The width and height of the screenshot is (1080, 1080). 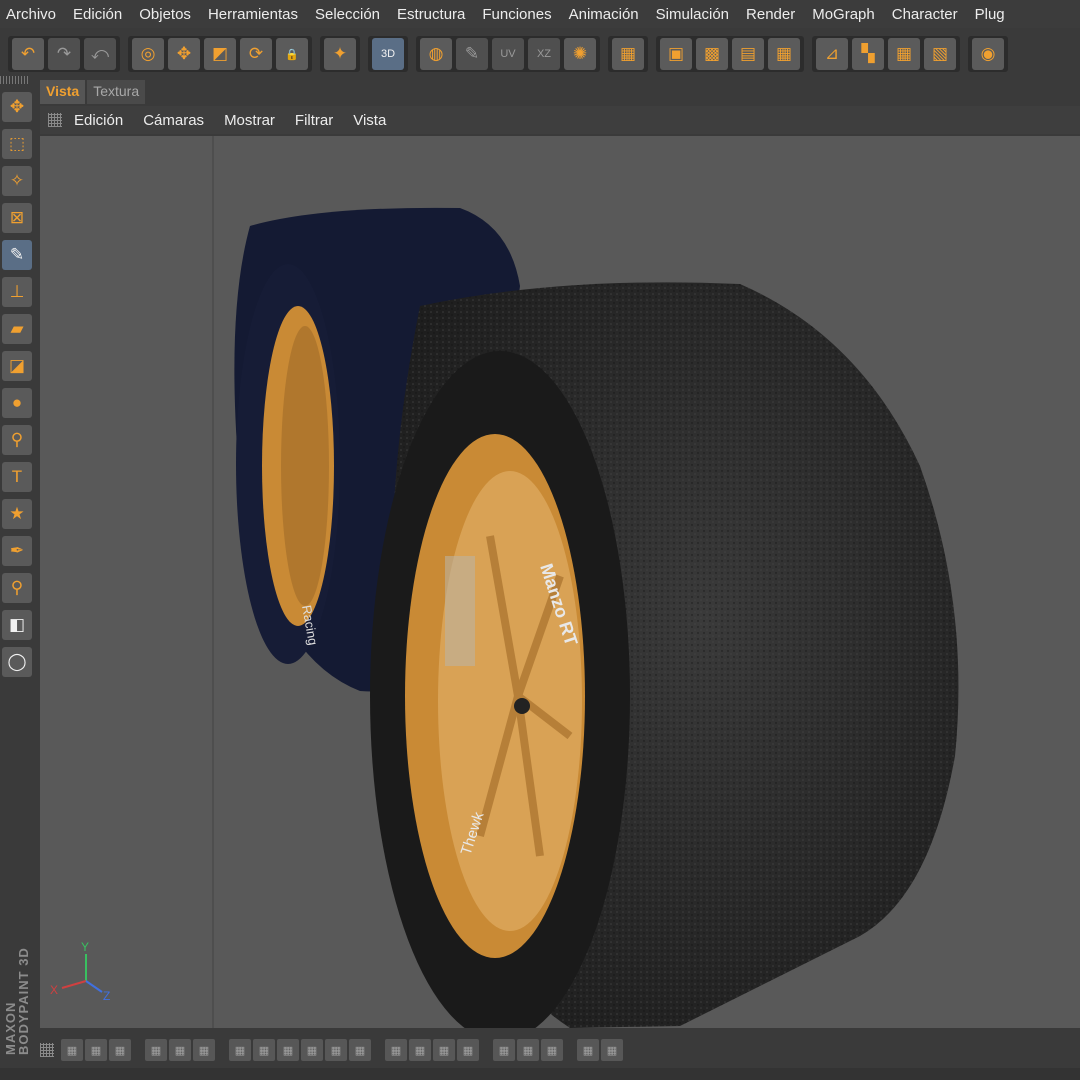 I want to click on menu-herramientas: Herramientas, so click(x=254, y=14).